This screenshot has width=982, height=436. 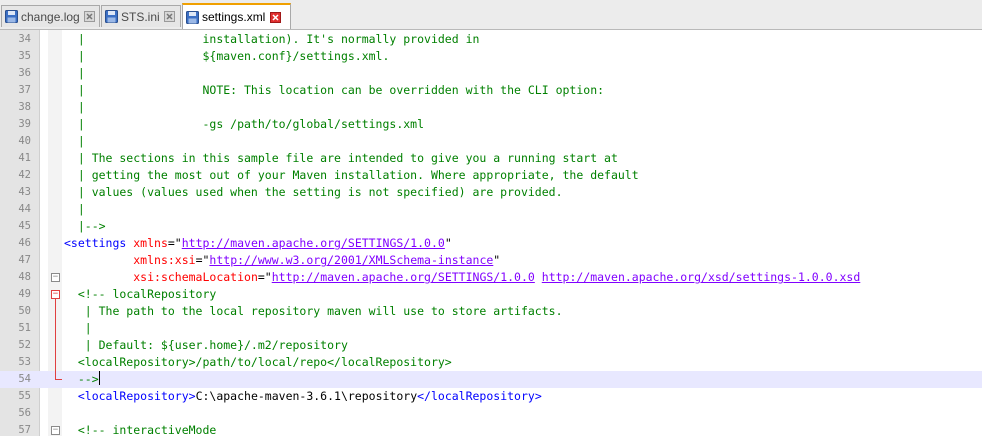 I want to click on code-line: 51 |, so click(x=491, y=328).